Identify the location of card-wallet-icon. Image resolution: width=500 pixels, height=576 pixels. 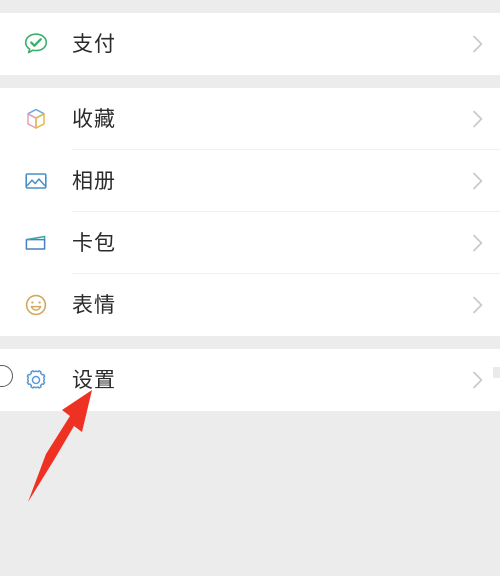
(36, 243).